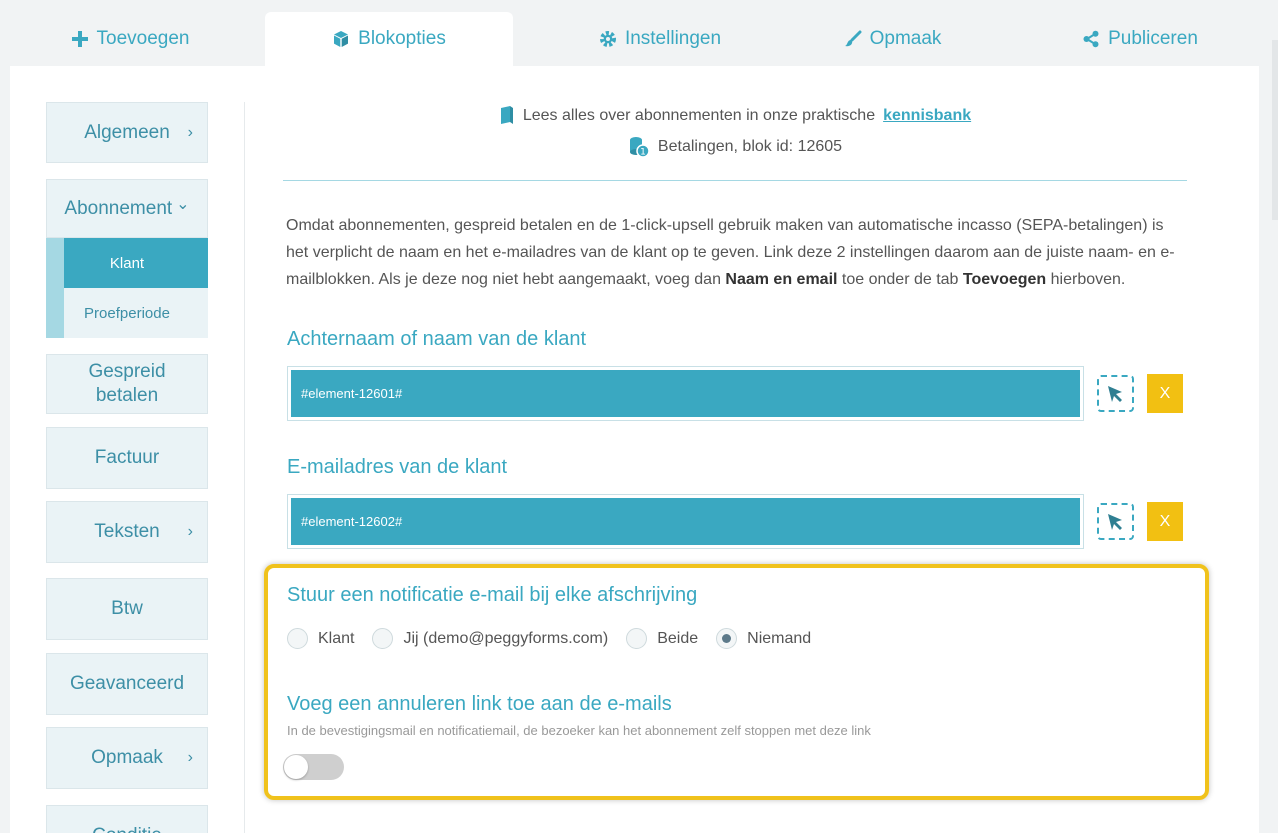  Describe the element at coordinates (437, 339) in the screenshot. I see `name-heading: Achternaam of naam van de klant` at that location.